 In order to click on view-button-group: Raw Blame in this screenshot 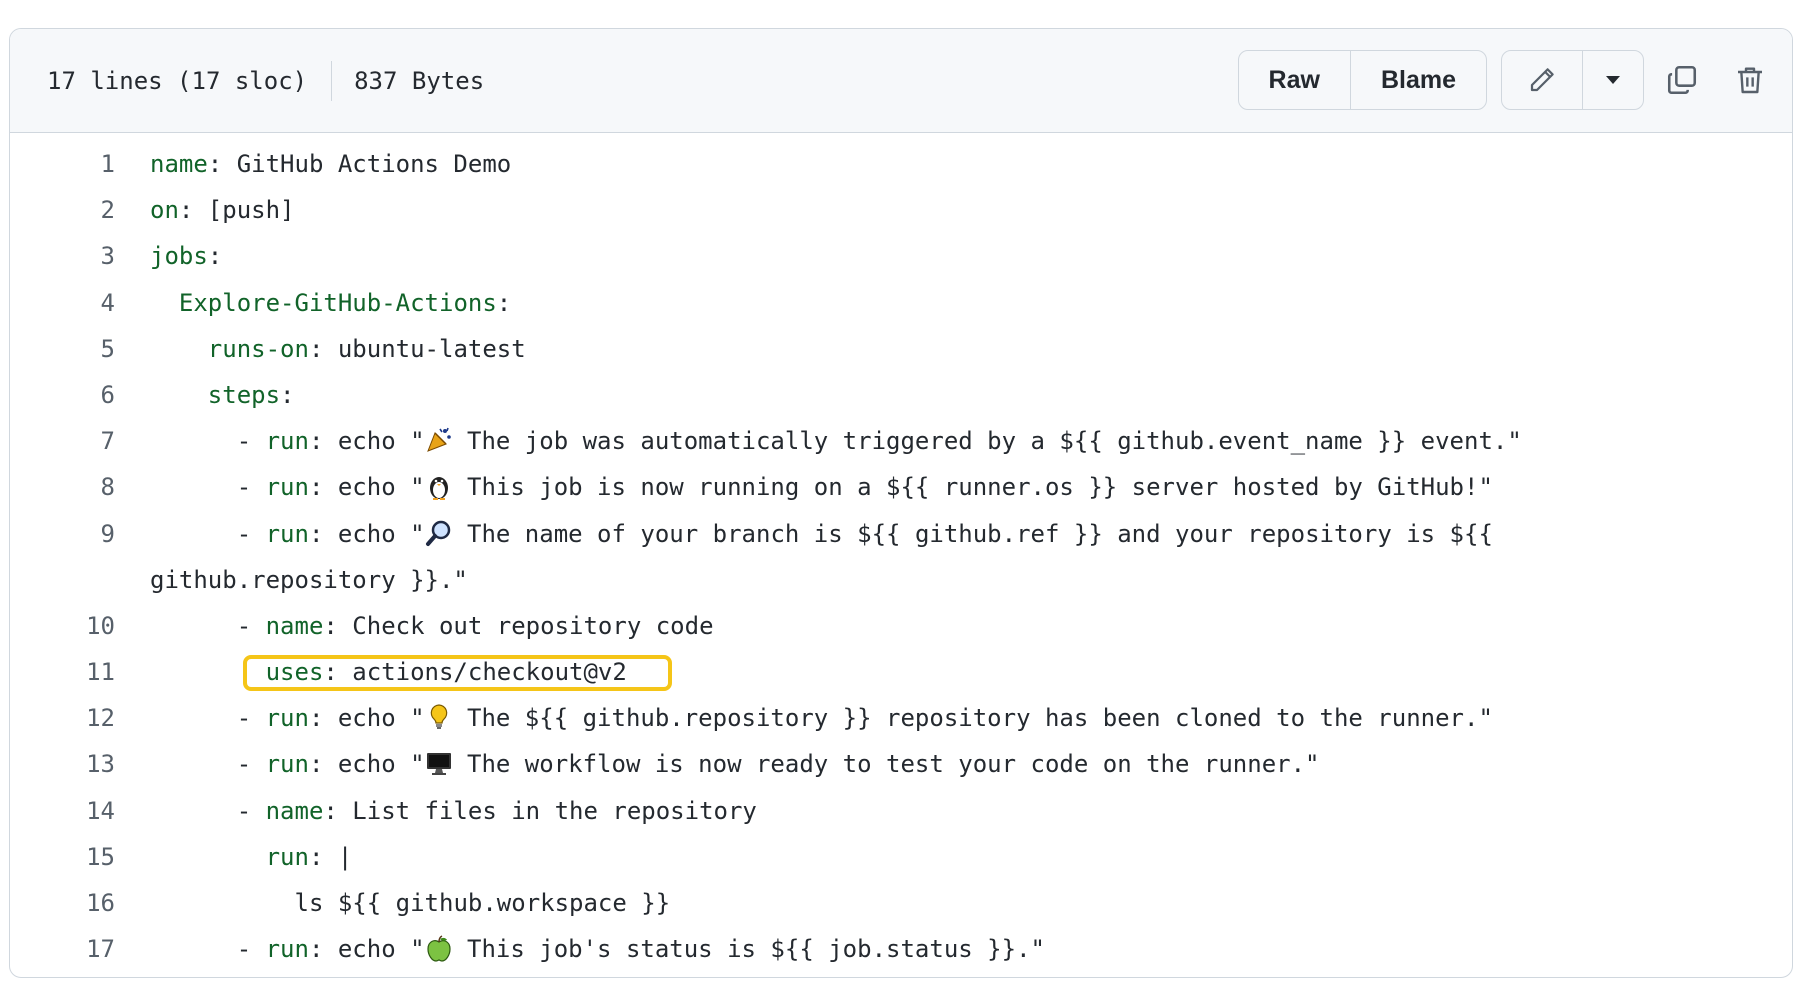, I will do `click(1362, 80)`.